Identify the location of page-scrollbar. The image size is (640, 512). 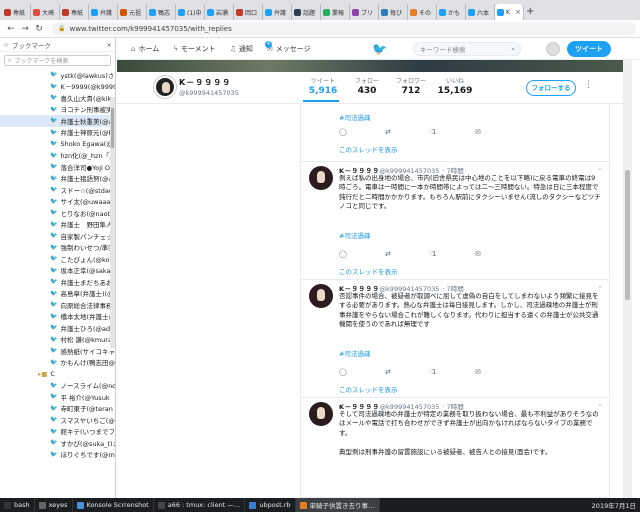
(627, 279).